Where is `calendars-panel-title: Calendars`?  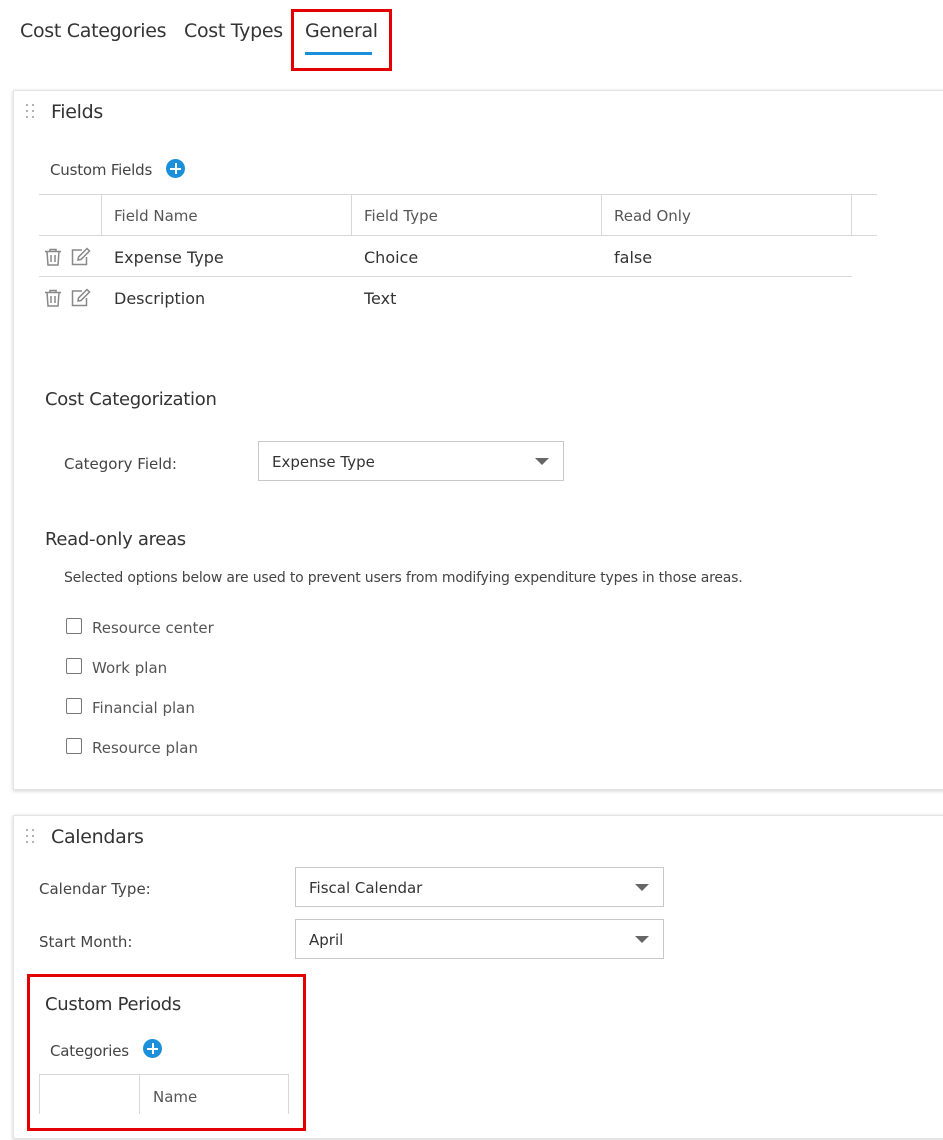
calendars-panel-title: Calendars is located at coordinates (97, 837).